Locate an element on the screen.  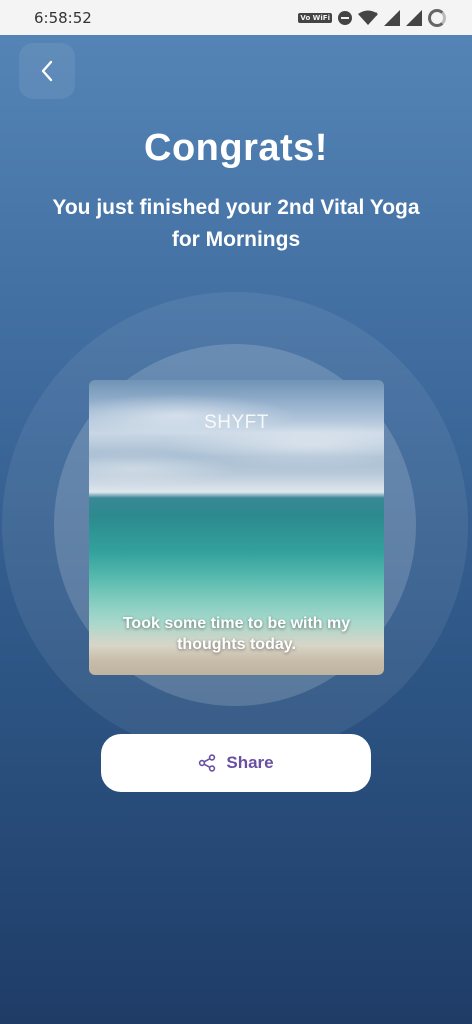
status-icons: Vo WiFi x is located at coordinates (372, 17).